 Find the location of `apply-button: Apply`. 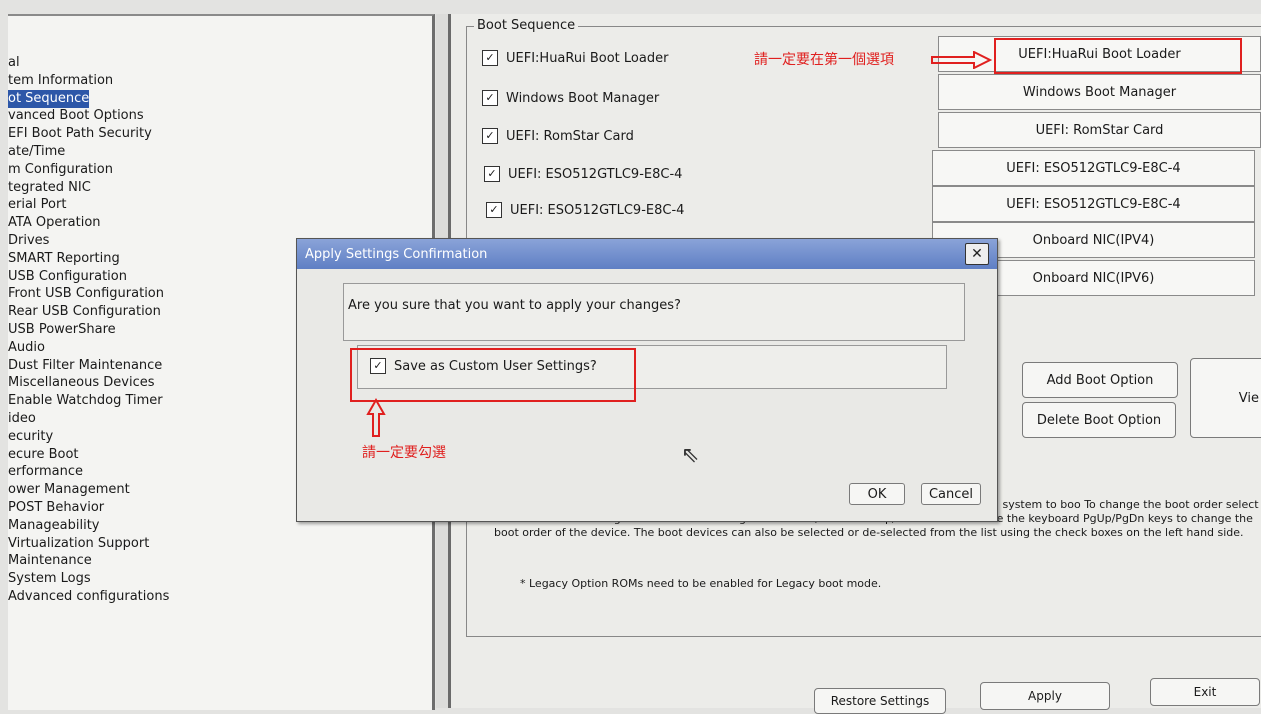

apply-button: Apply is located at coordinates (1045, 696).